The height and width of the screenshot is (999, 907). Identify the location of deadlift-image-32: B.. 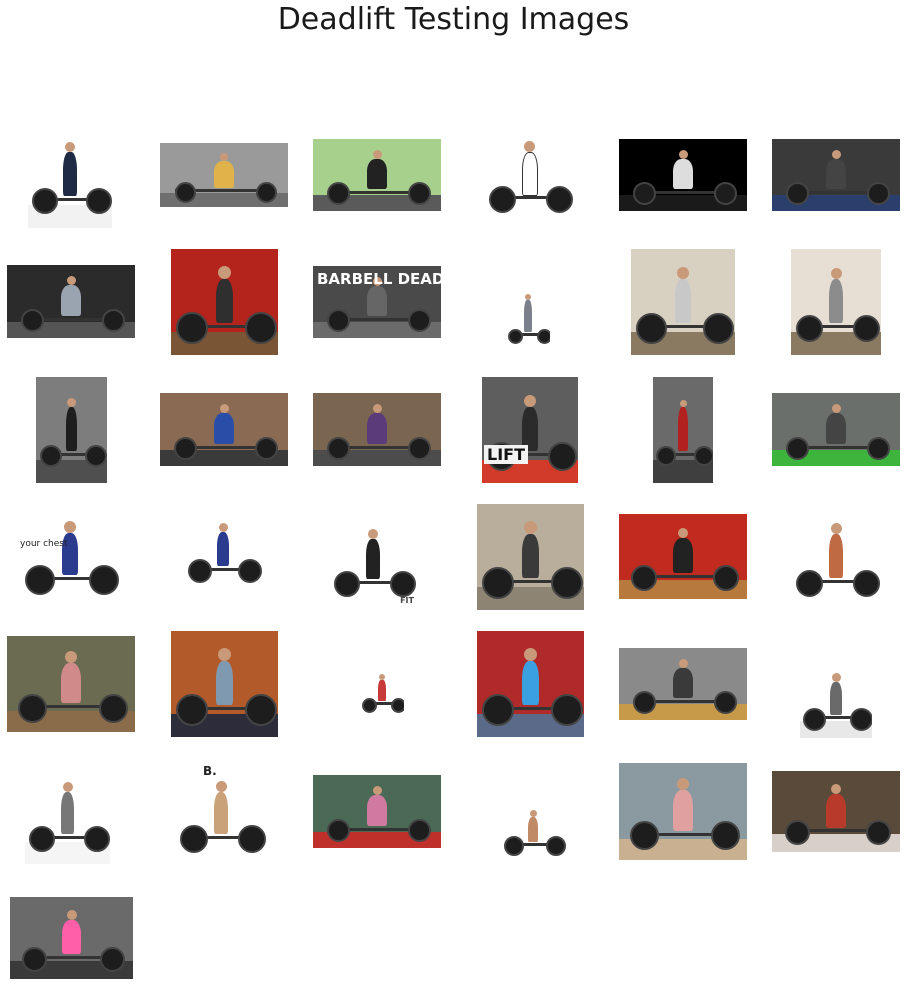
(221, 814).